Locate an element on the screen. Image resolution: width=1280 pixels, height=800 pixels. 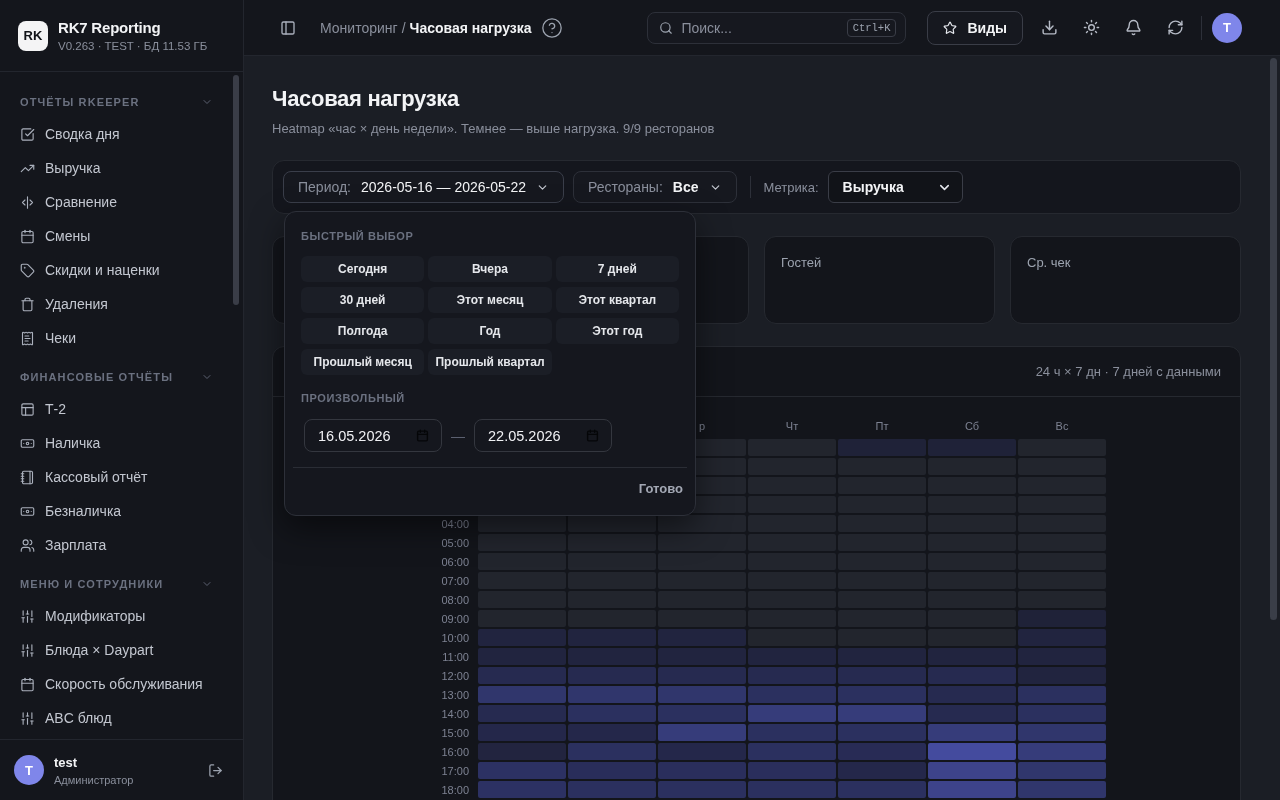
user-avatar: T is located at coordinates (29, 770).